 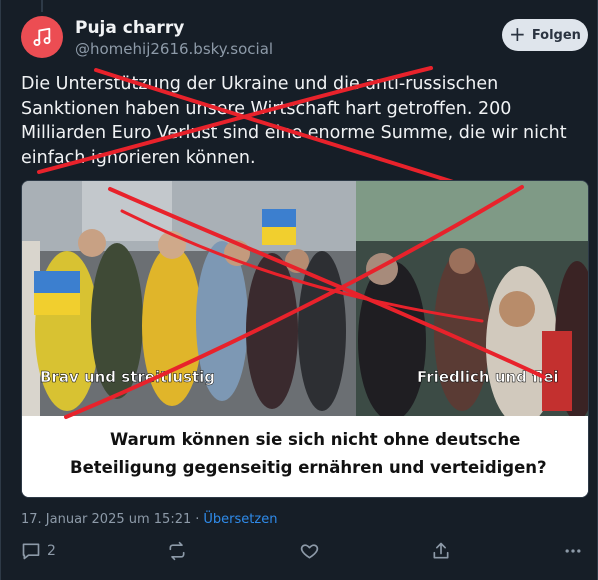 I want to click on reply-button: 2, so click(x=38, y=551).